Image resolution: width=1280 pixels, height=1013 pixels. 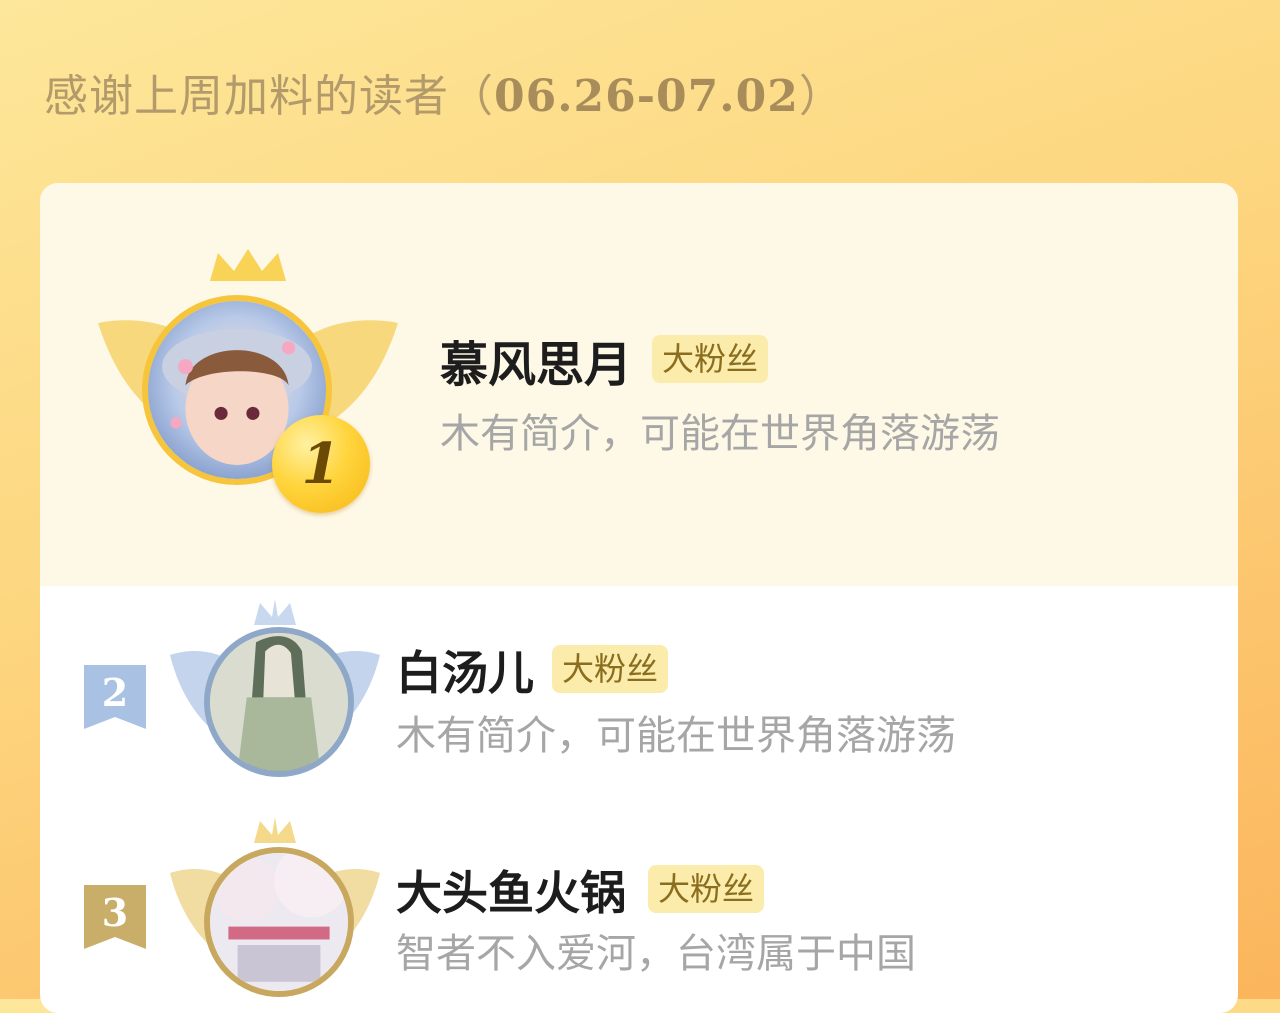 I want to click on rank-number: 3, so click(x=115, y=912).